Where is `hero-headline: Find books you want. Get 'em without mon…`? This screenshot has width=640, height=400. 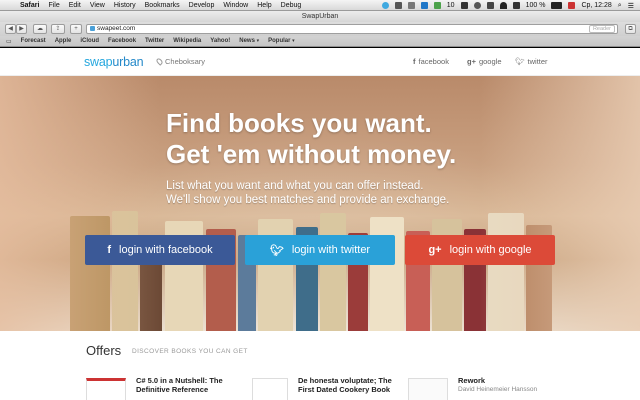 hero-headline: Find books you want. Get 'em without mon… is located at coordinates (311, 139).